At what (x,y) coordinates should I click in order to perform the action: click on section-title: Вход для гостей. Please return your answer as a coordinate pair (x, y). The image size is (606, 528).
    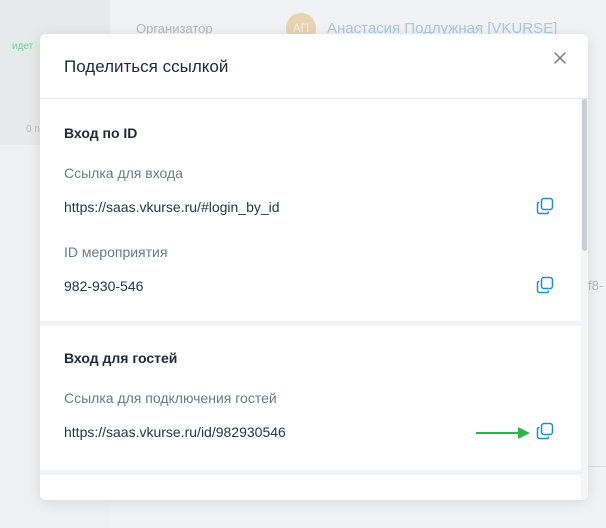
    Looking at the image, I should click on (121, 358).